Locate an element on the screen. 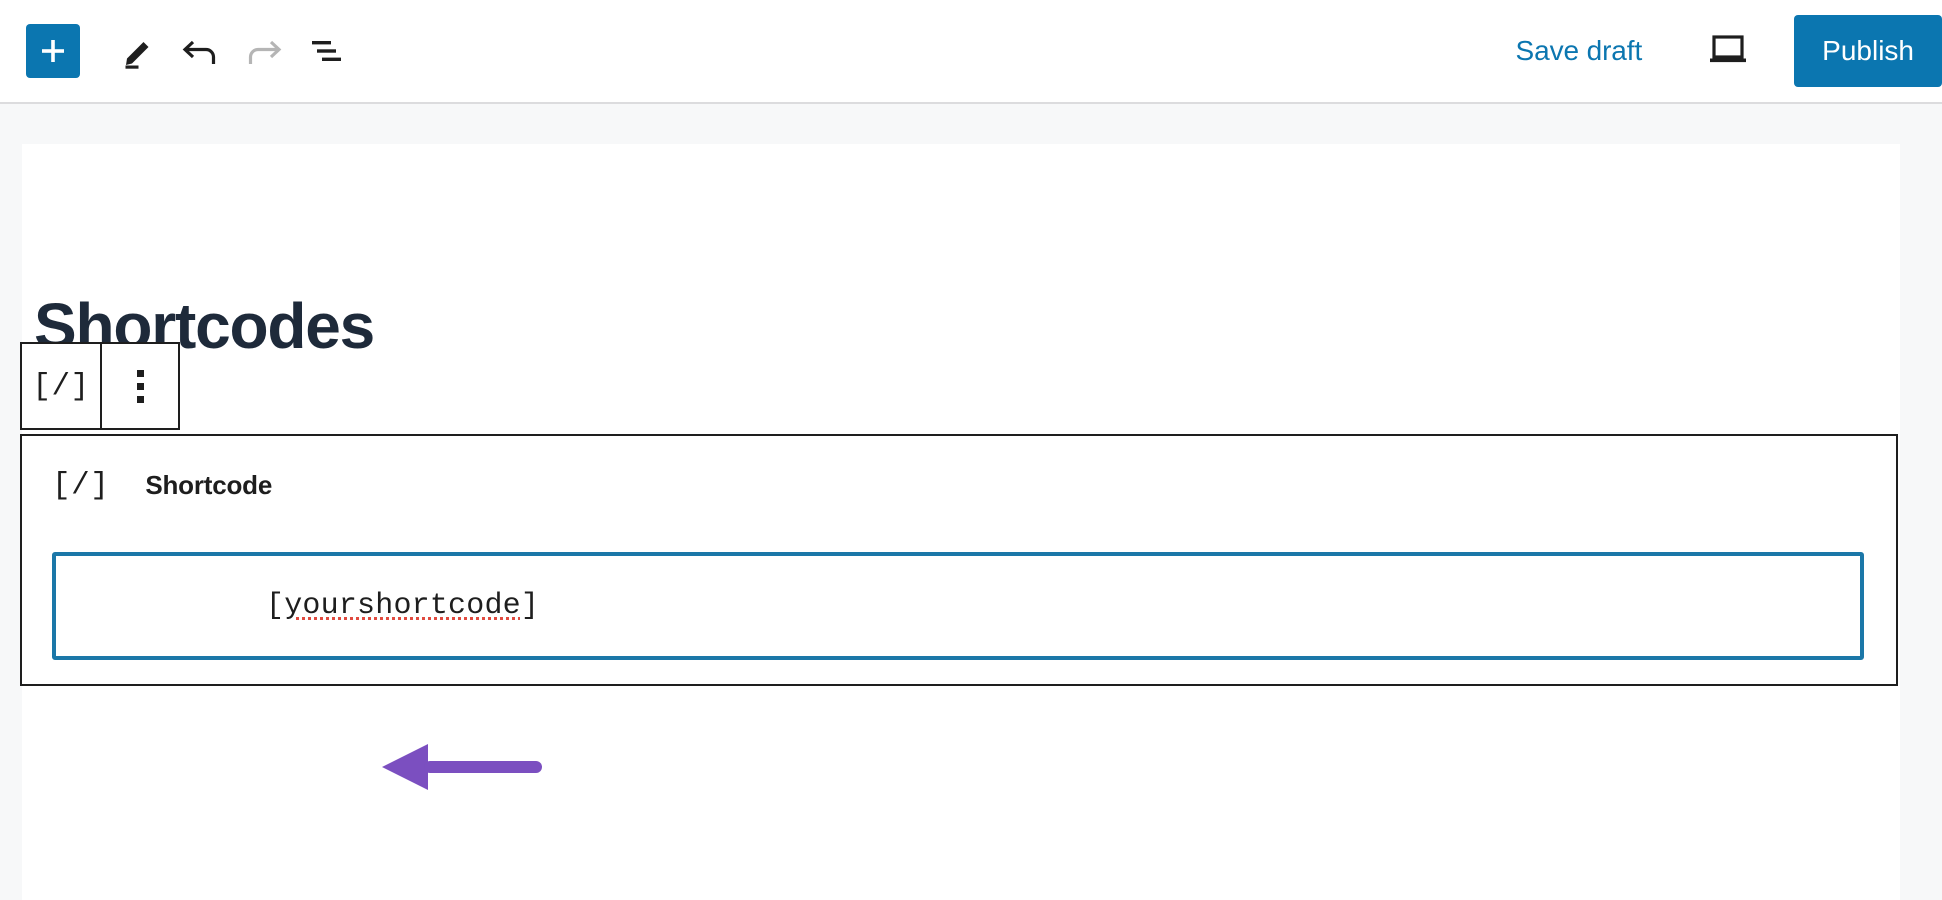  shortcode-bracket-close: ] is located at coordinates (530, 606).